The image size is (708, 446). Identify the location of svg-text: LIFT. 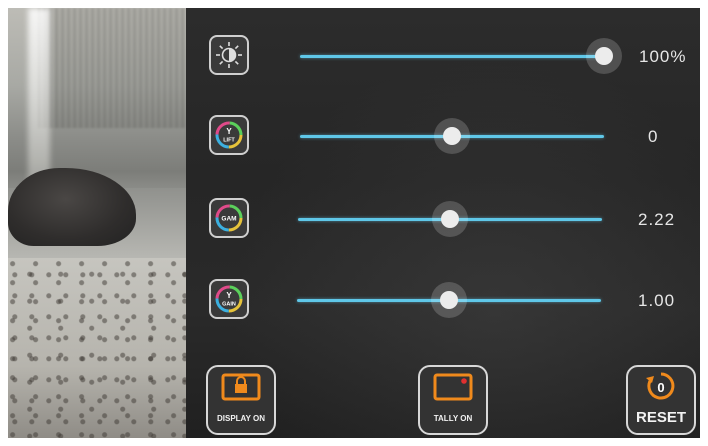
(229, 141).